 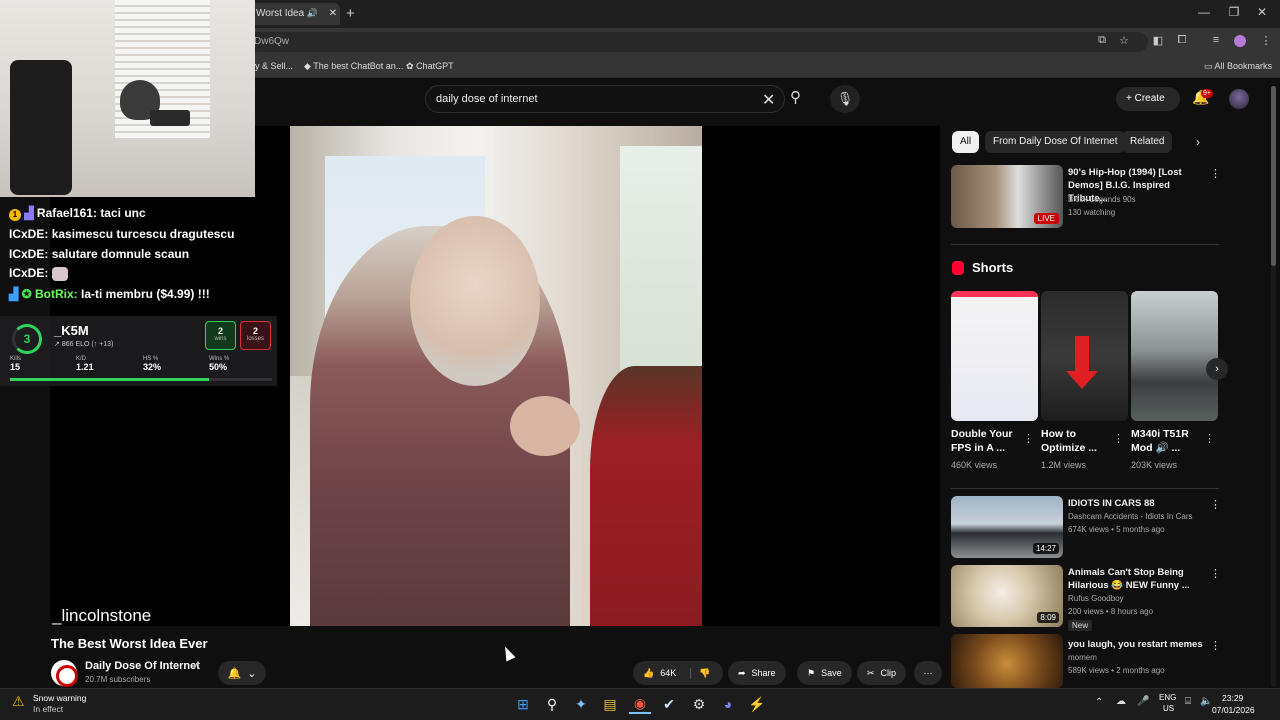 What do you see at coordinates (1102, 40) in the screenshot?
I see `install-app-icon: ⧉` at bounding box center [1102, 40].